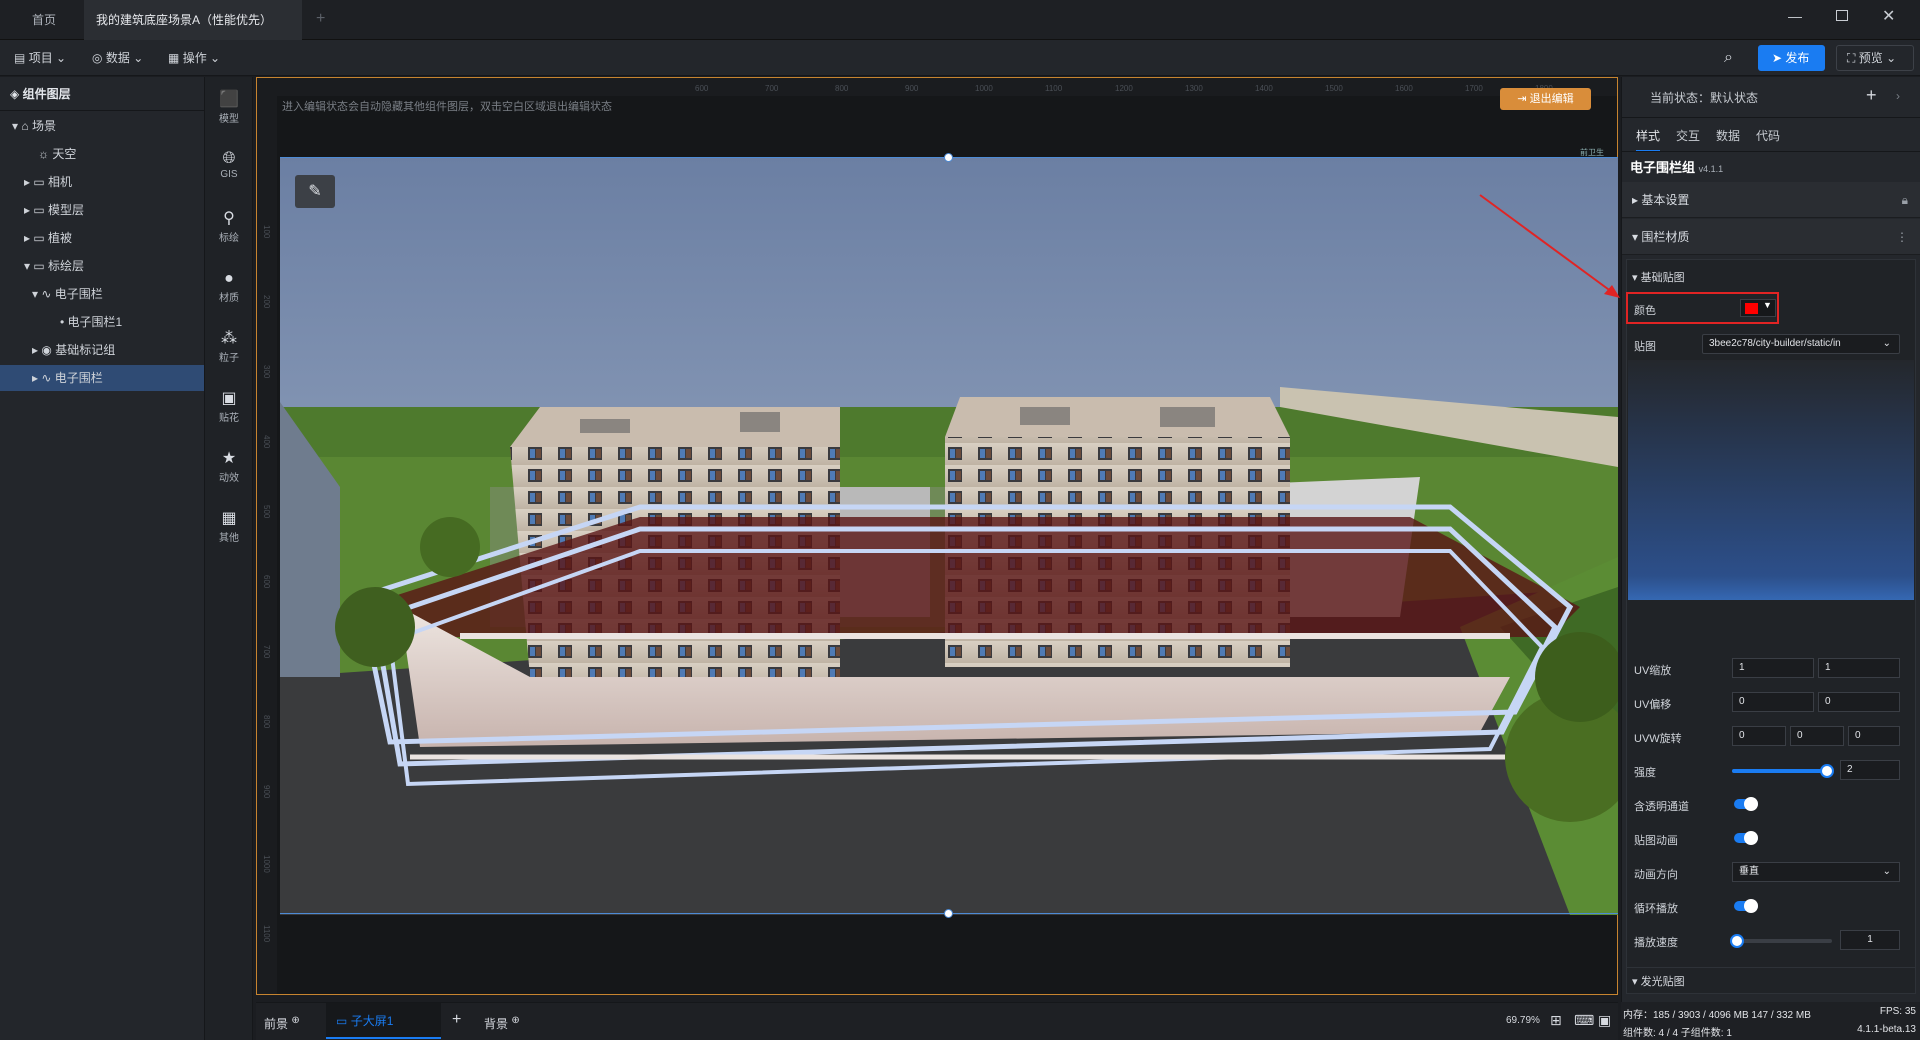  What do you see at coordinates (1584, 1020) in the screenshot?
I see `keyboard-icon: ⌨` at bounding box center [1584, 1020].